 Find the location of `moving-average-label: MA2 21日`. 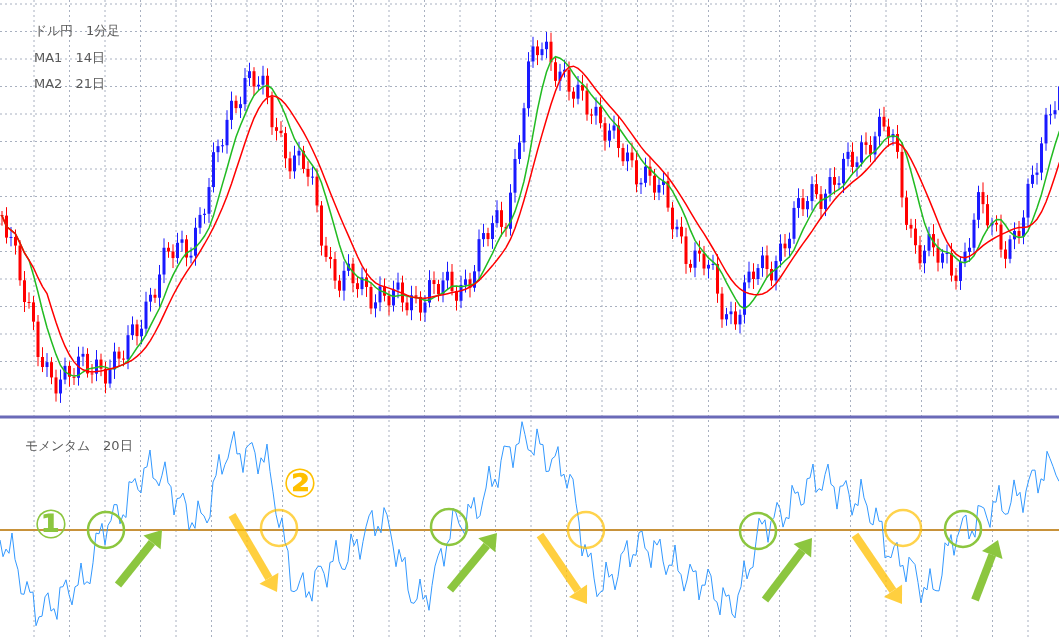

moving-average-label: MA2 21日 is located at coordinates (69, 83).